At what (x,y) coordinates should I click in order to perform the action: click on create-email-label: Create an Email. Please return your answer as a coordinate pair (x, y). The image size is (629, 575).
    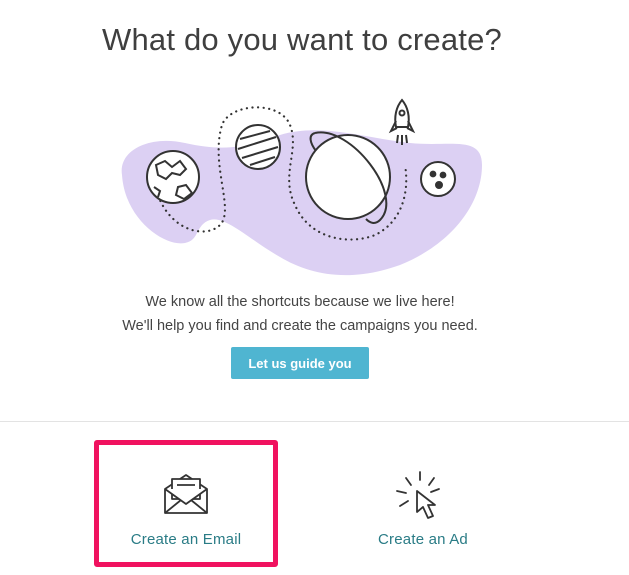
    Looking at the image, I should click on (186, 539).